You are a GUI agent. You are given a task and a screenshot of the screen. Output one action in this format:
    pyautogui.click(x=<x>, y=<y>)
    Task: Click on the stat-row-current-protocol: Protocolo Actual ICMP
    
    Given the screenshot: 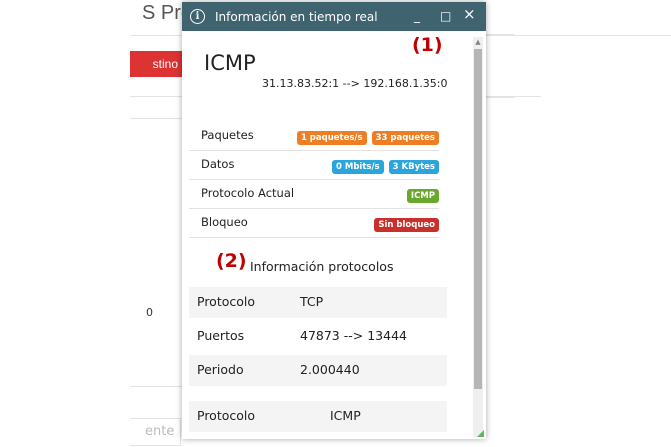 What is the action you would take?
    pyautogui.click(x=314, y=194)
    